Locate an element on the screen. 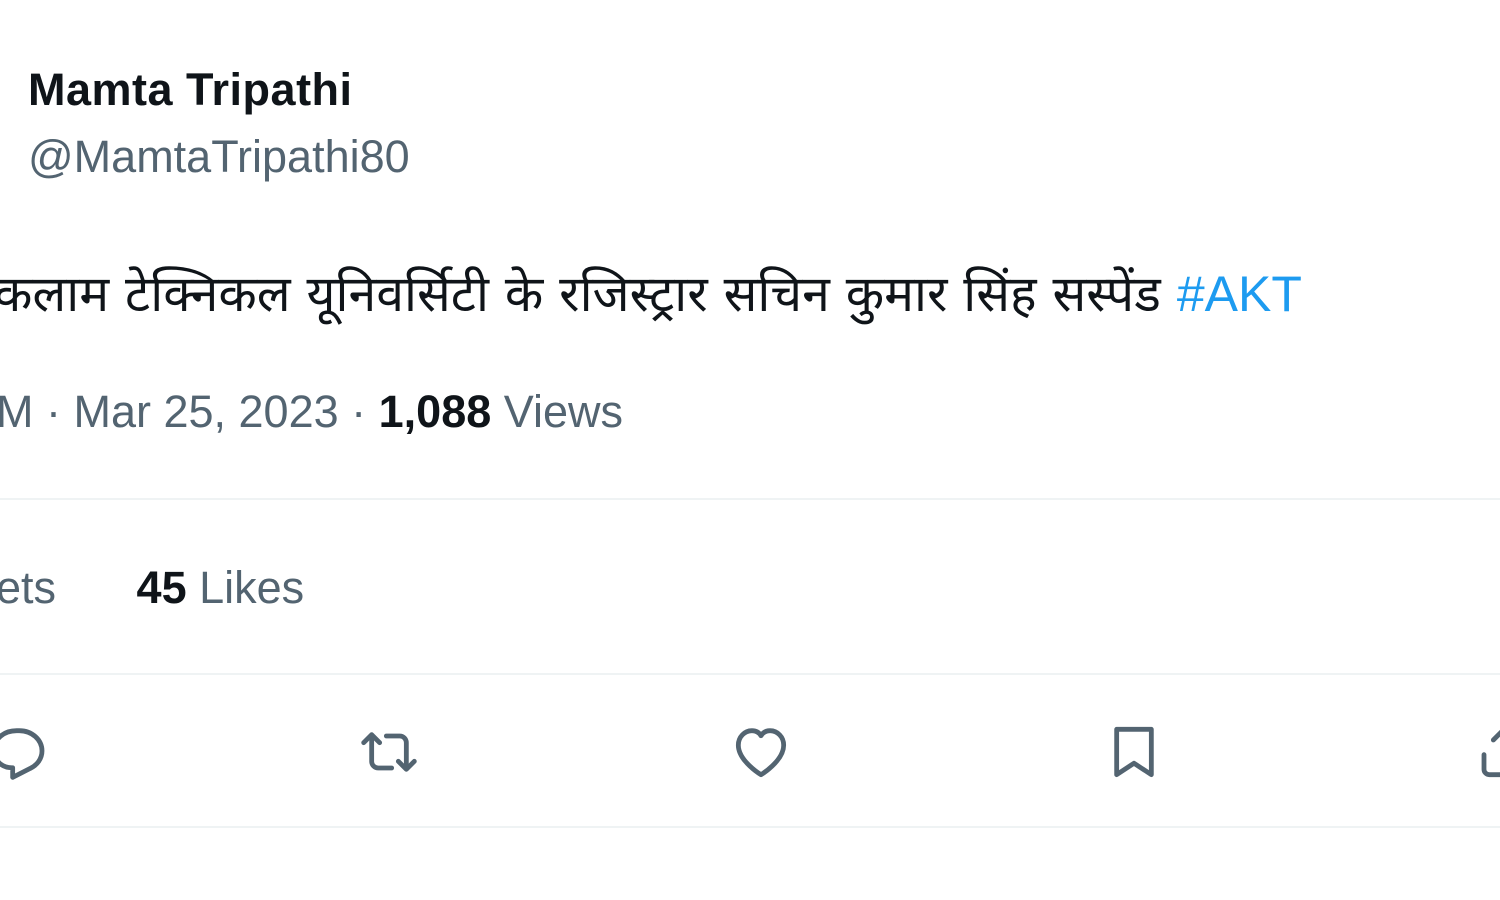  likes-label: Likes is located at coordinates (251, 587).